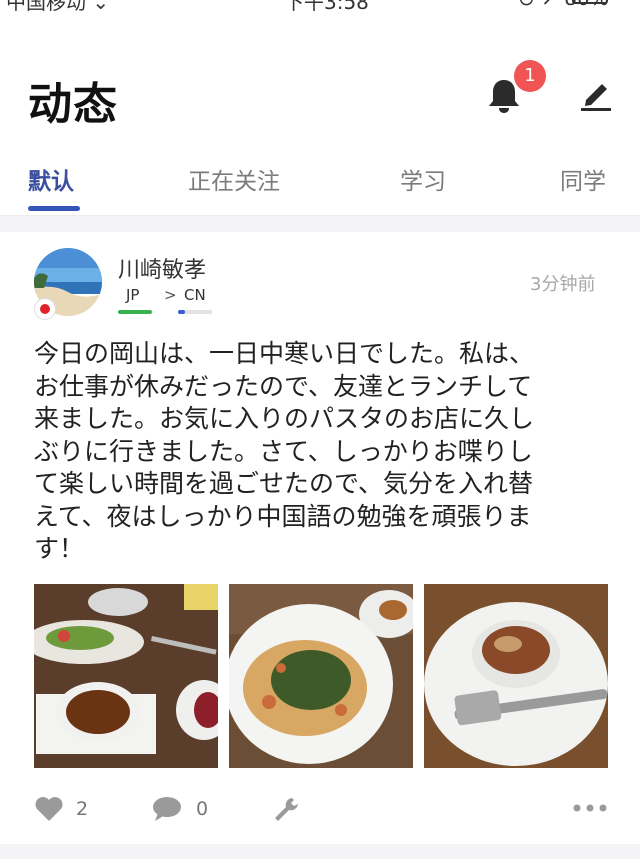  I want to click on pasta-photo, so click(321, 676).